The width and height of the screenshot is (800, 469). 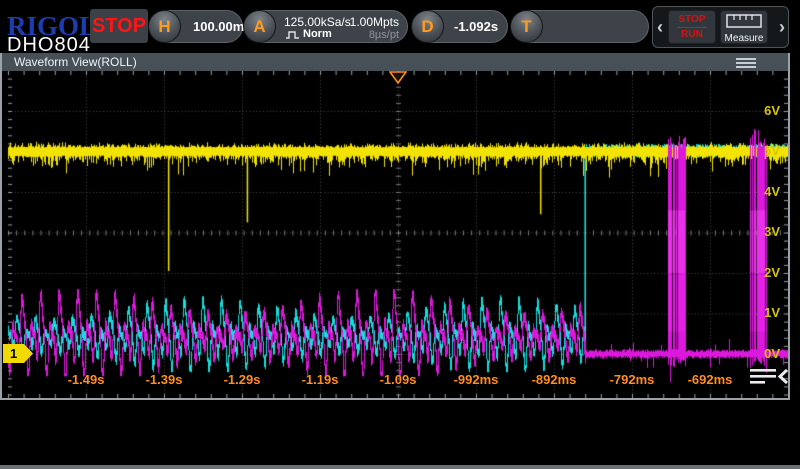 What do you see at coordinates (692, 27) in the screenshot?
I see `stop-run-button: STOP RUN` at bounding box center [692, 27].